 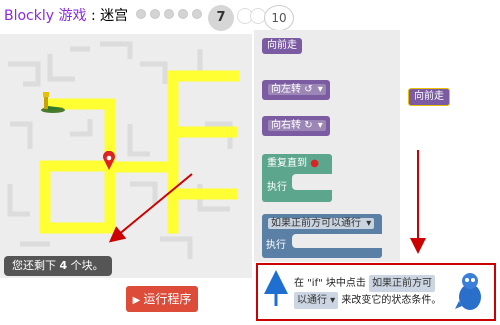 What do you see at coordinates (312, 182) in the screenshot?
I see `repeat-statement-slot` at bounding box center [312, 182].